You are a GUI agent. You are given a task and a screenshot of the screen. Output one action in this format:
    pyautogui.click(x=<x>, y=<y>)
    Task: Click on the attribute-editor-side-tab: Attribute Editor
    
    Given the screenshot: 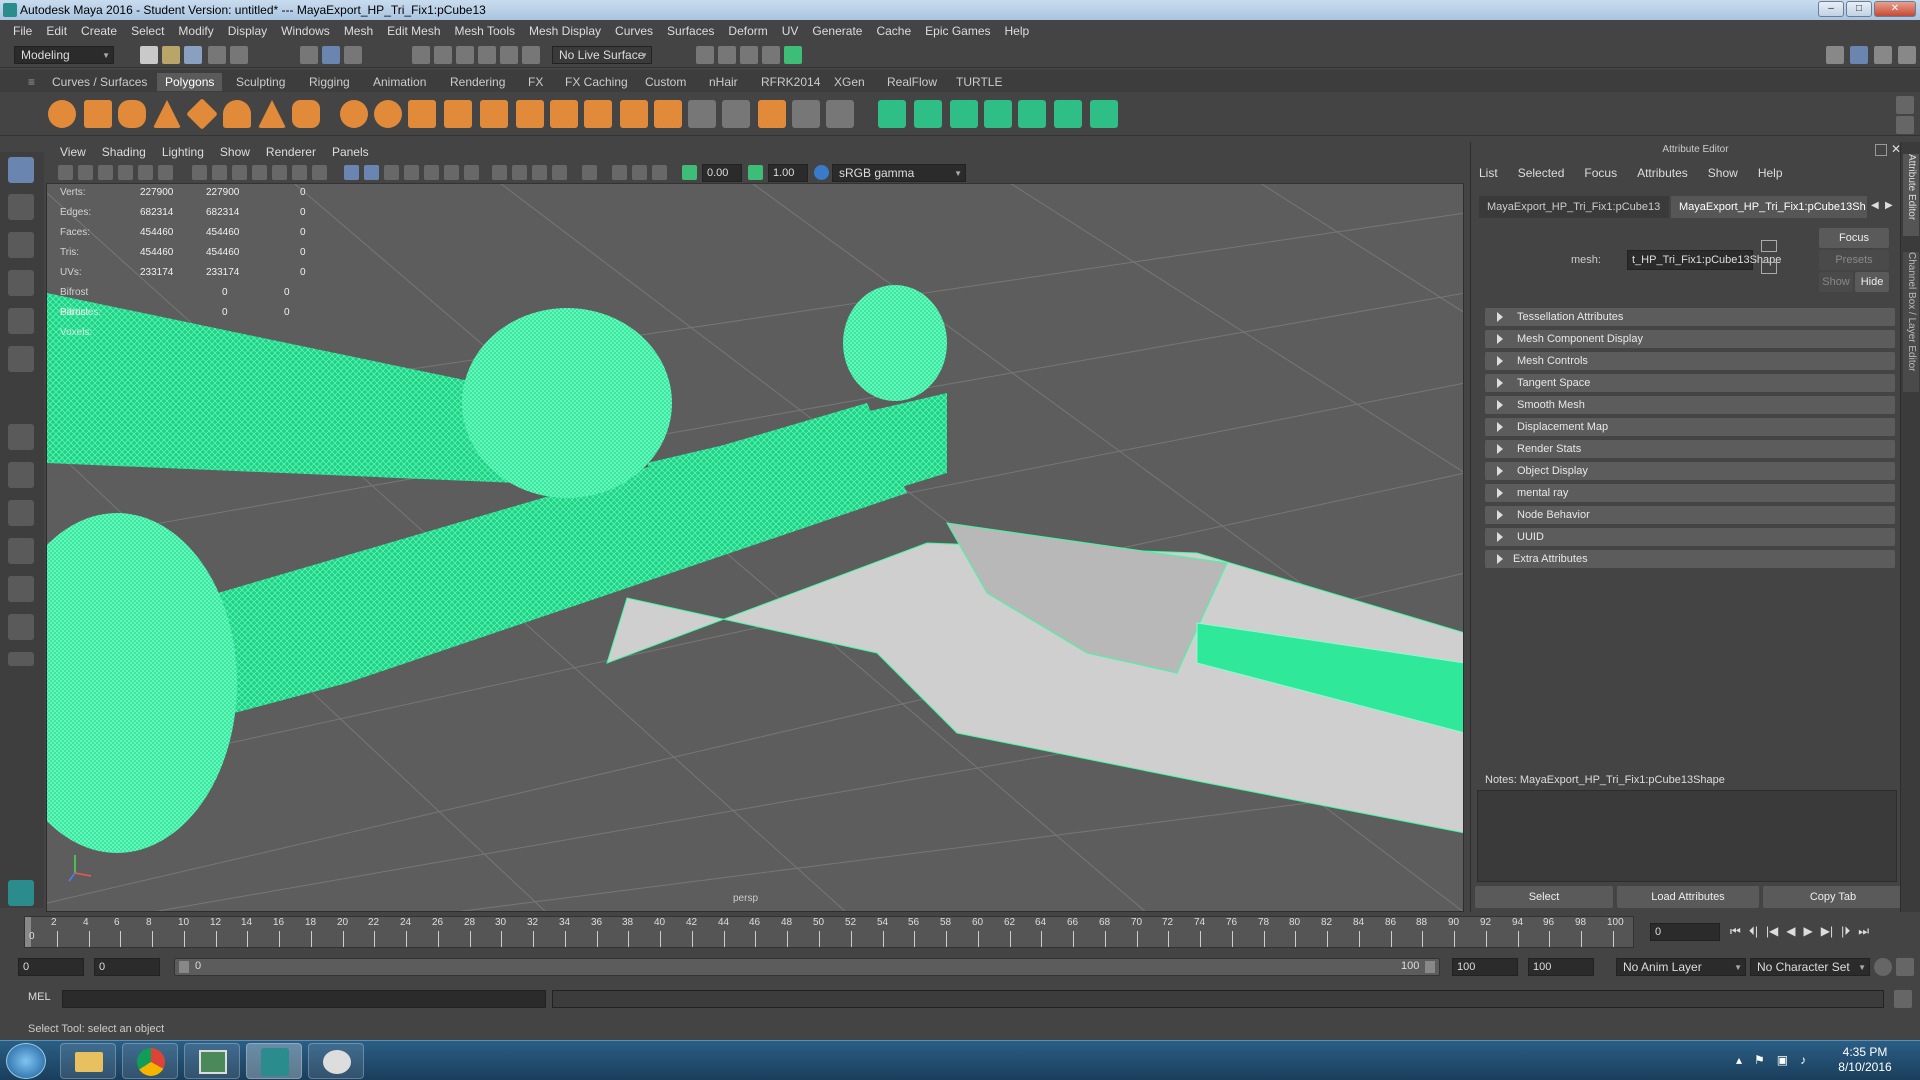 What is the action you would take?
    pyautogui.click(x=1911, y=195)
    